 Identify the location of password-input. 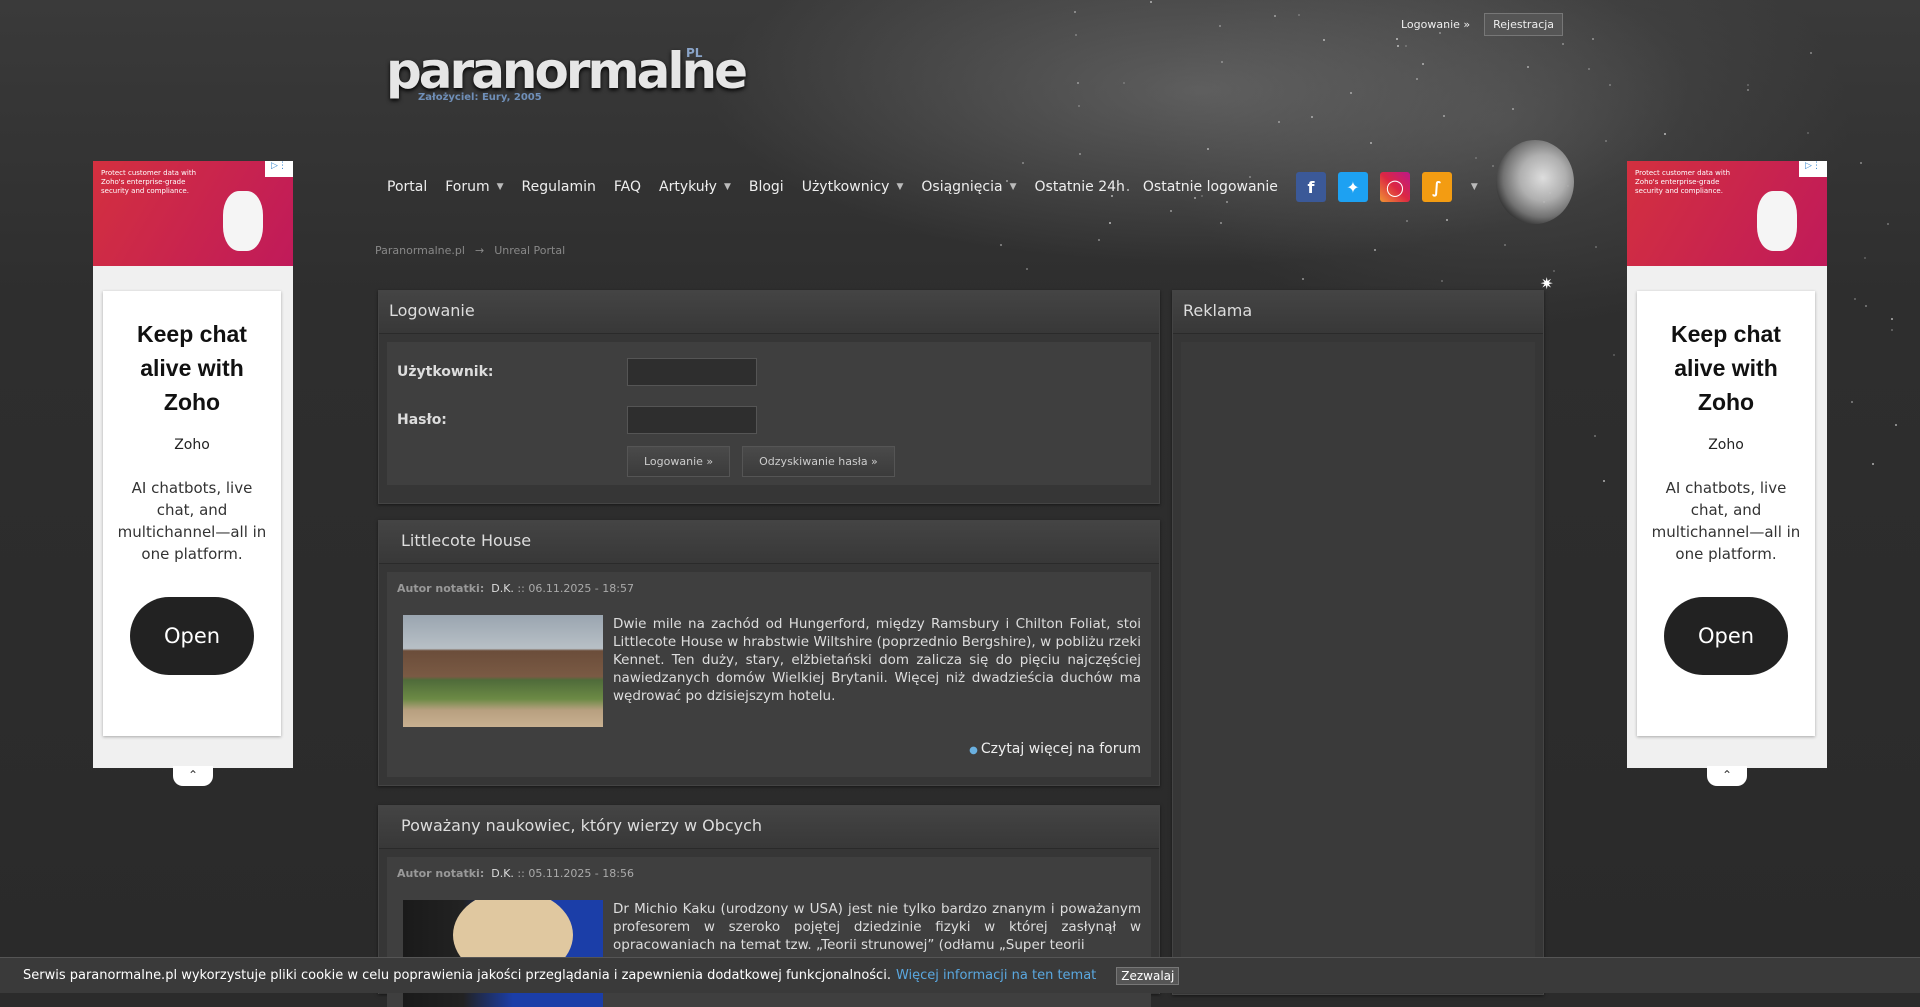
(692, 420).